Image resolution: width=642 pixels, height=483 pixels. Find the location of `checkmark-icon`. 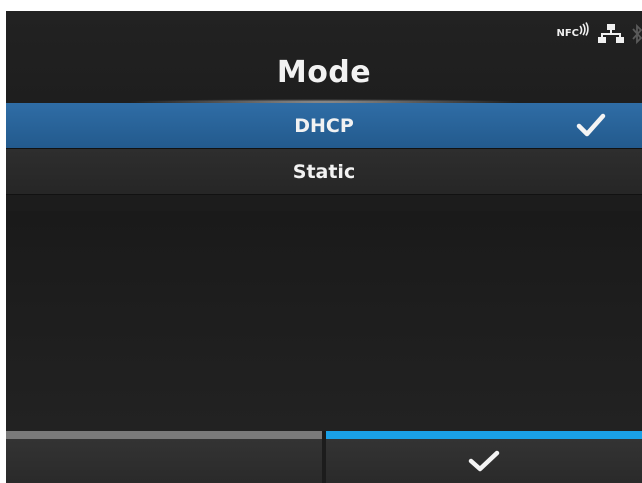

checkmark-icon is located at coordinates (591, 125).